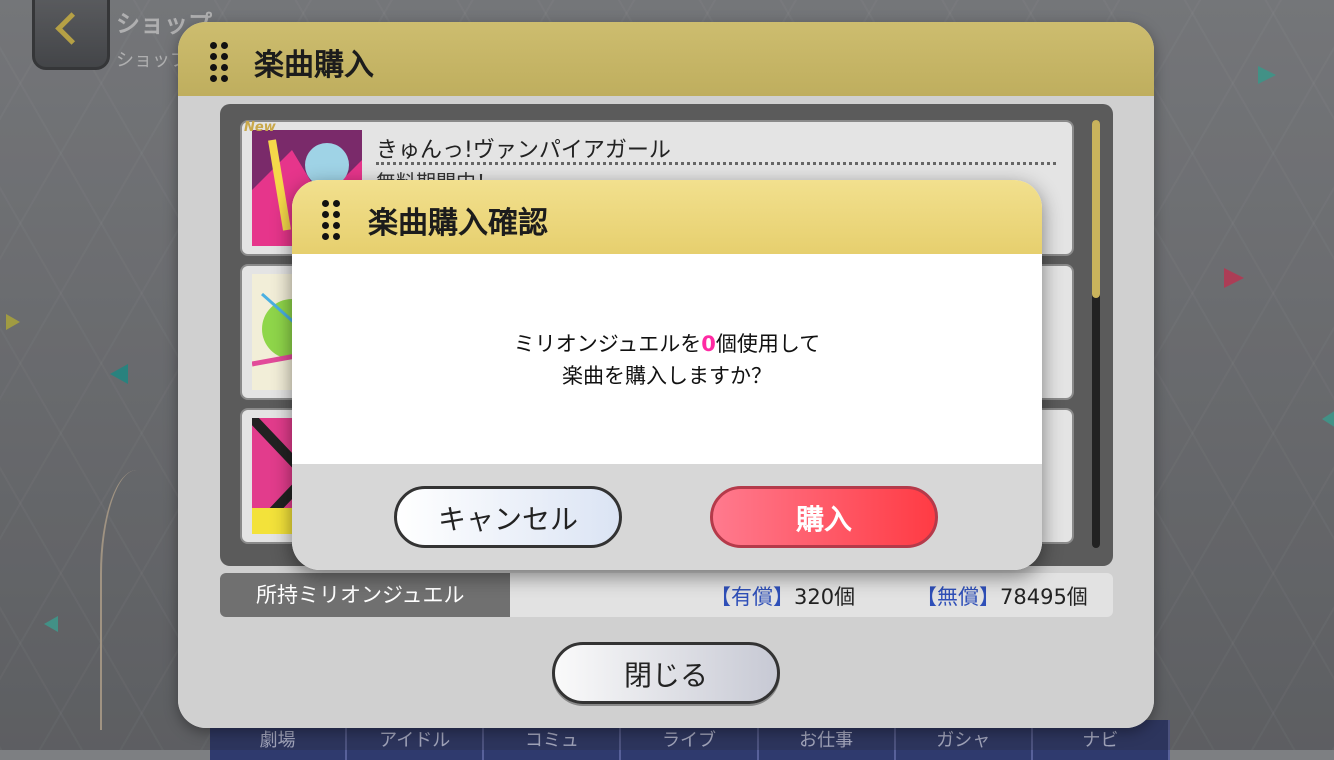 The height and width of the screenshot is (760, 1334). I want to click on jewel-cost: 0, so click(708, 344).